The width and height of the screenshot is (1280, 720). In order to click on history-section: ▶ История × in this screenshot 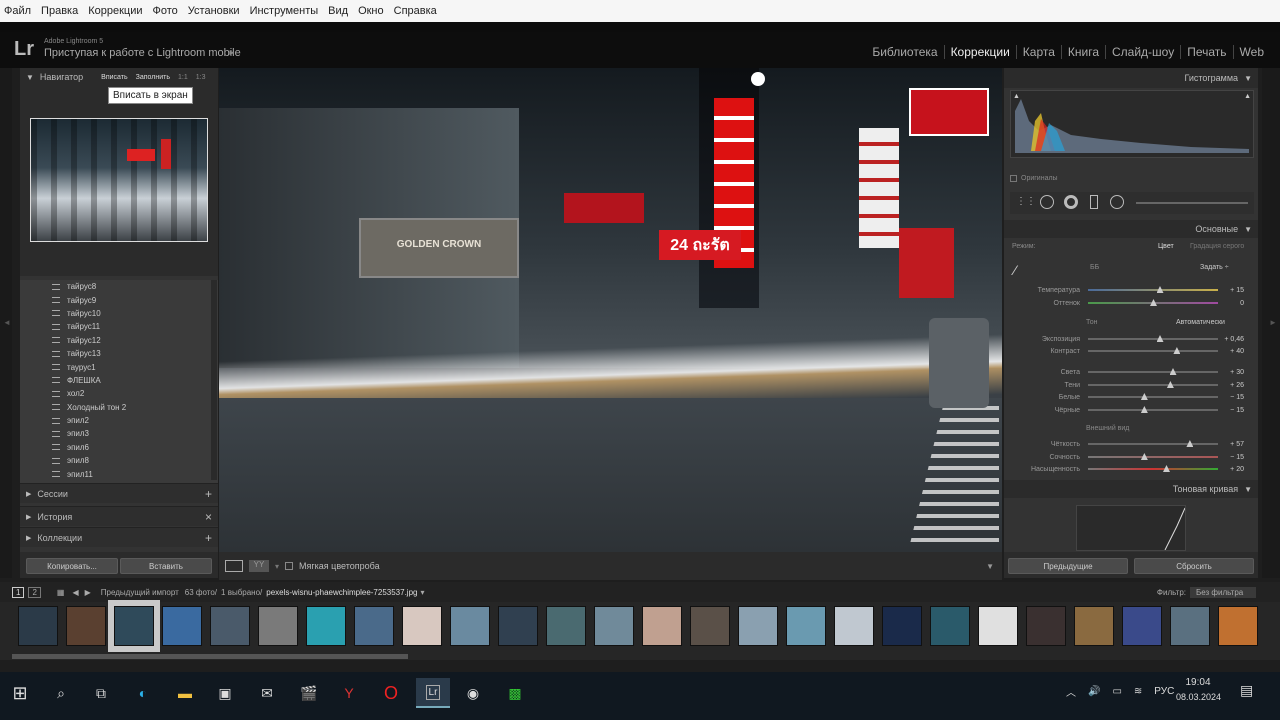, I will do `click(119, 516)`.